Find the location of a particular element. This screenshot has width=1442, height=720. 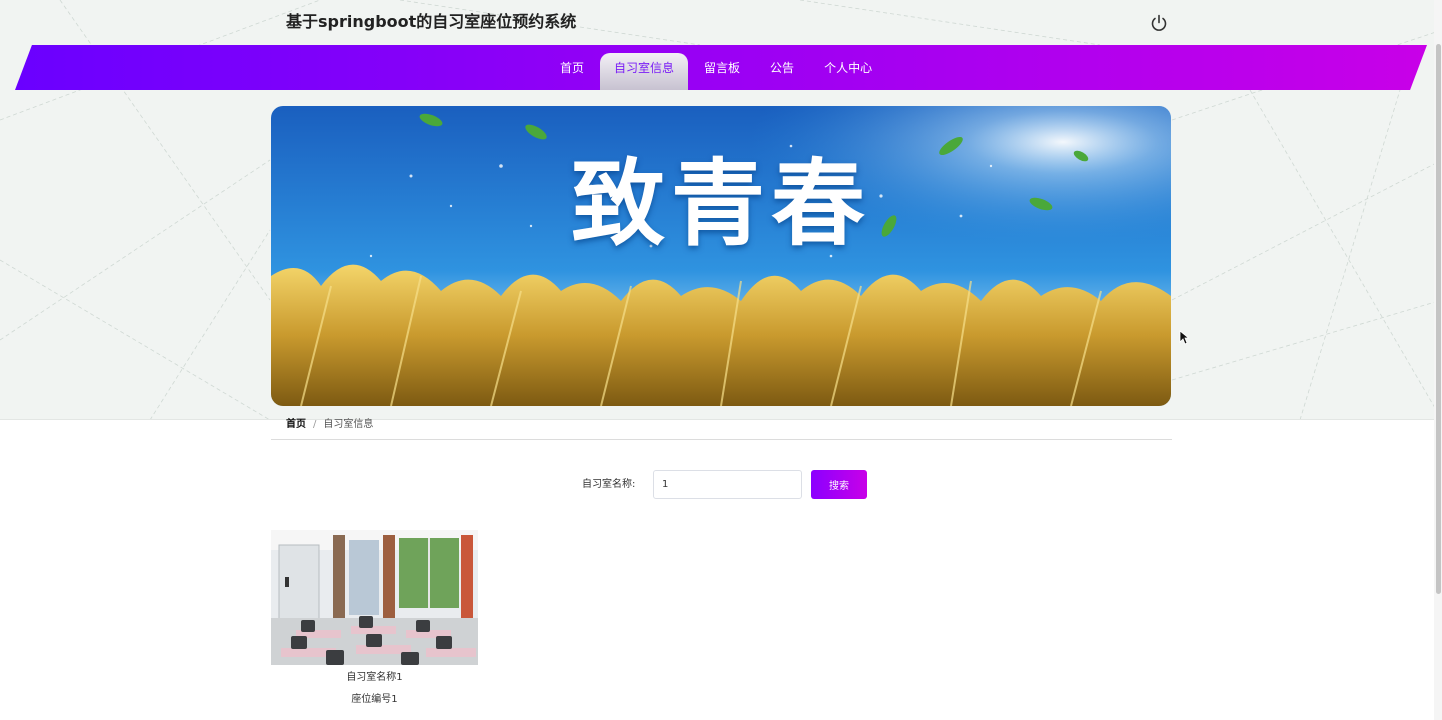

banner-title: 致青春 is located at coordinates (720, 204).